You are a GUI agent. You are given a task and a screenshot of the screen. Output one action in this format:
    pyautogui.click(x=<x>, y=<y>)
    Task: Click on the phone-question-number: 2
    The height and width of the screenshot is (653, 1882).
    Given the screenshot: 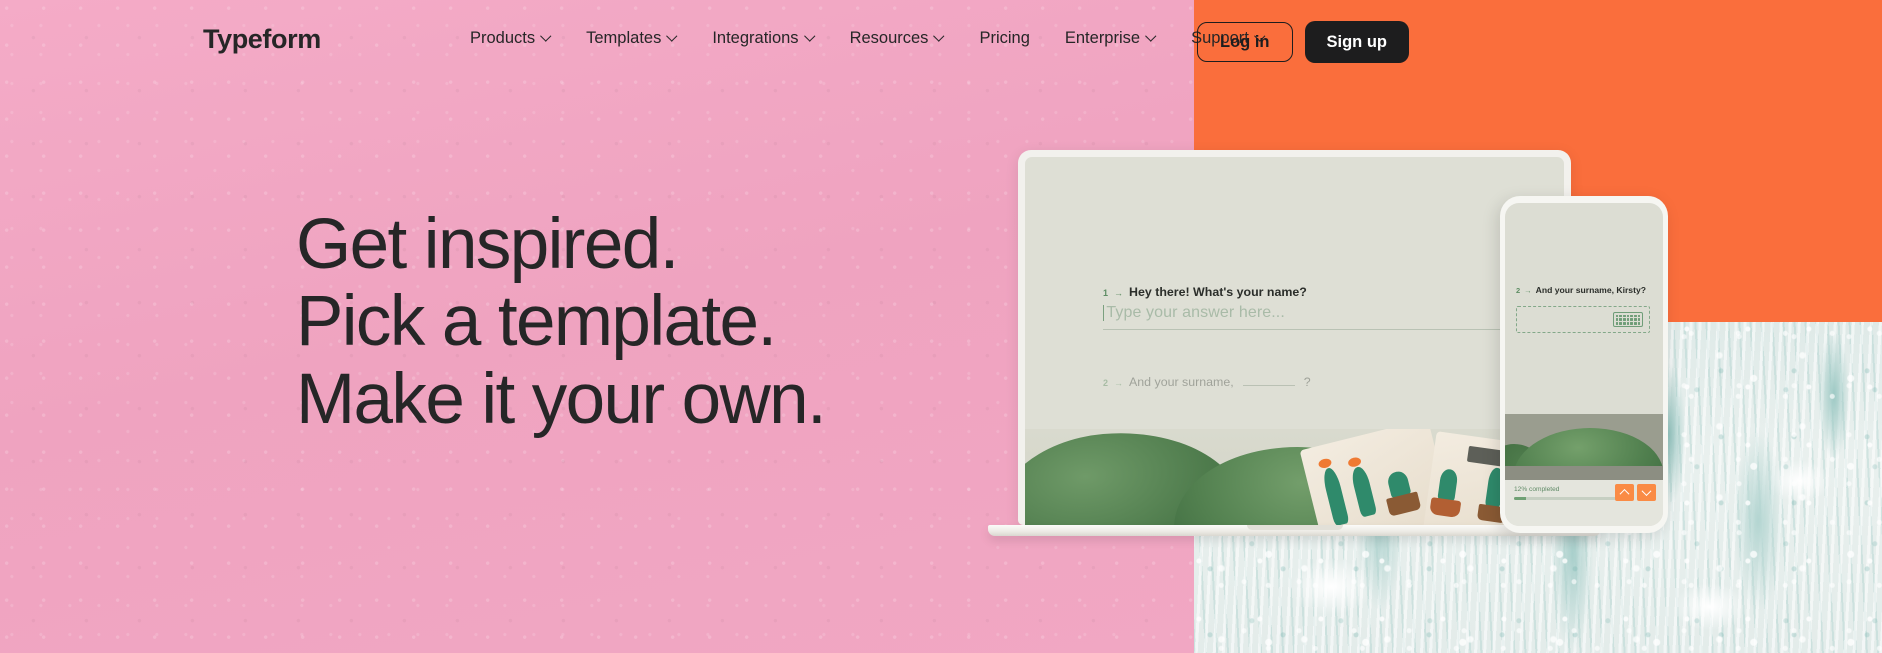 What is the action you would take?
    pyautogui.click(x=1518, y=290)
    